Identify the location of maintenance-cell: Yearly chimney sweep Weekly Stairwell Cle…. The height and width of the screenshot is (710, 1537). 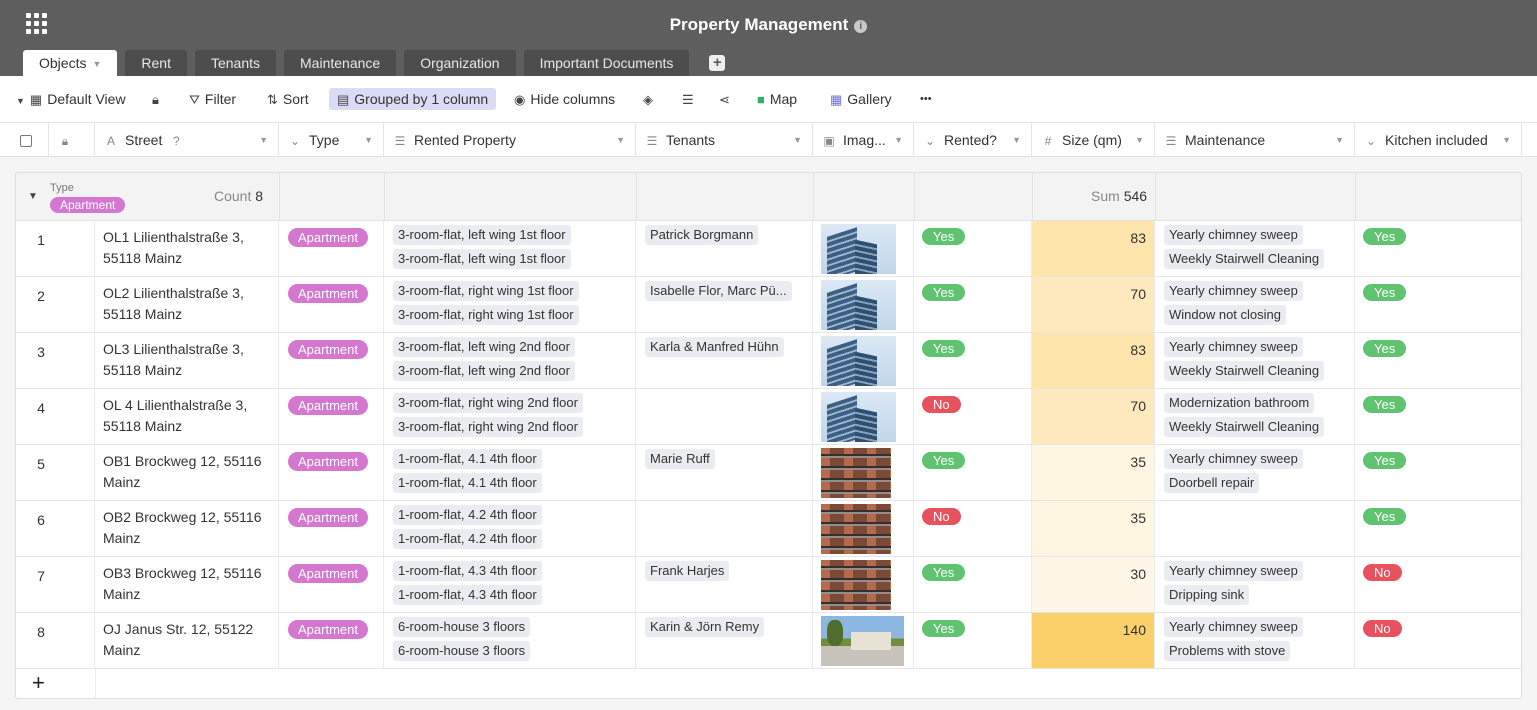
(1255, 360).